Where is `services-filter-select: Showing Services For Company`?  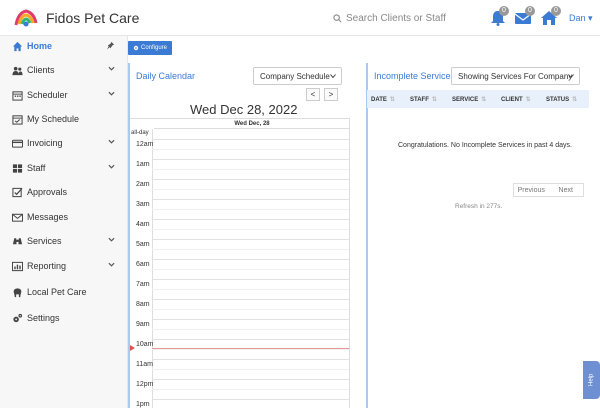 services-filter-select: Showing Services For Company is located at coordinates (515, 76).